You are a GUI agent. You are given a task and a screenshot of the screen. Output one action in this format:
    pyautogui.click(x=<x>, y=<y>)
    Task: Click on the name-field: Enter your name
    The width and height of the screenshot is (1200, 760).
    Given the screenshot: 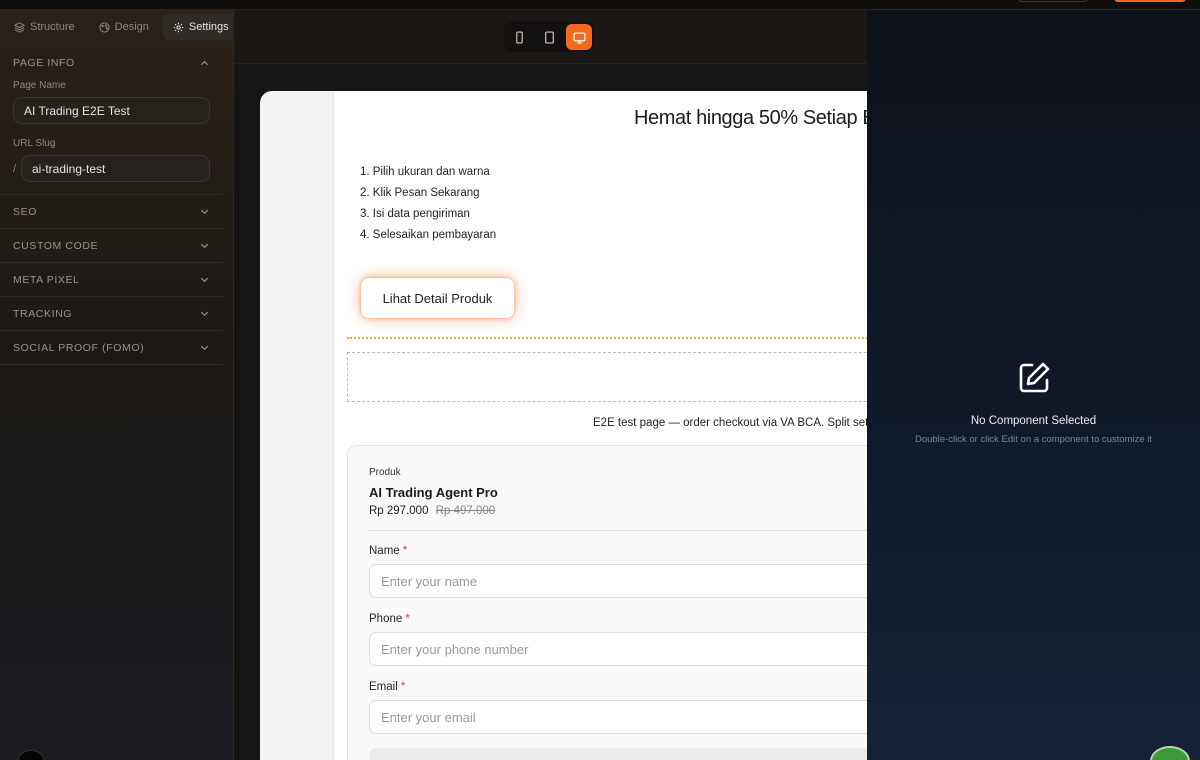 What is the action you would take?
    pyautogui.click(x=618, y=581)
    